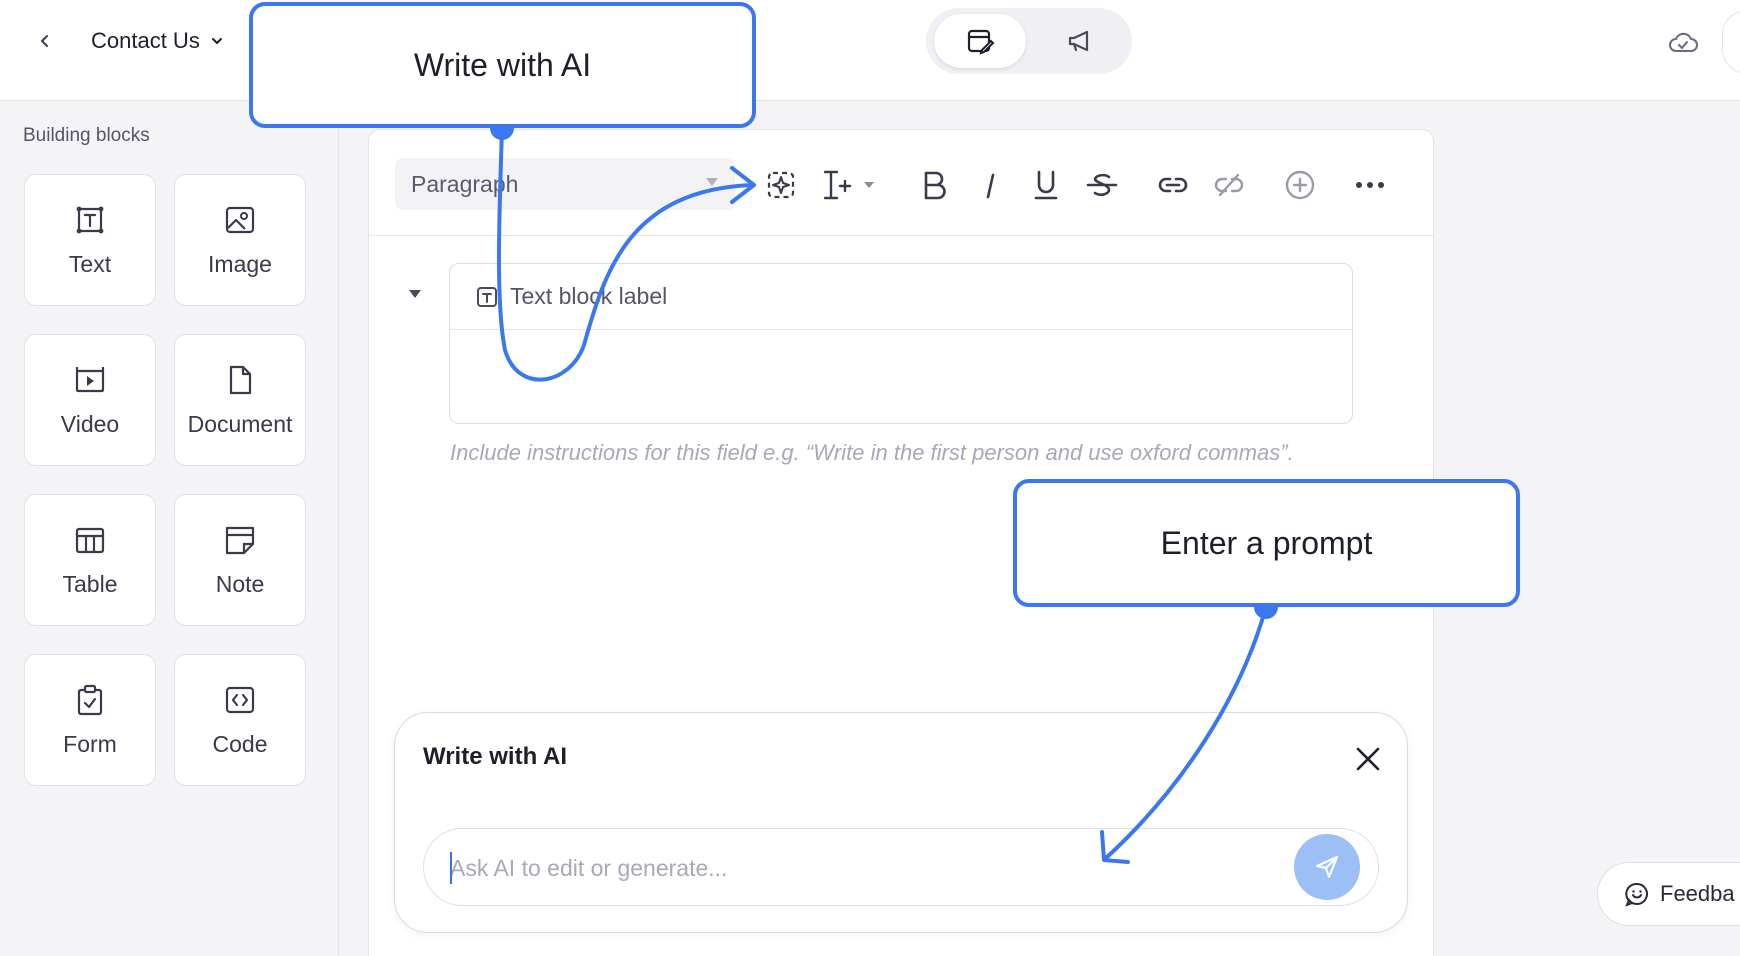 This screenshot has width=1740, height=956. What do you see at coordinates (90, 720) in the screenshot?
I see `block-form: Form` at bounding box center [90, 720].